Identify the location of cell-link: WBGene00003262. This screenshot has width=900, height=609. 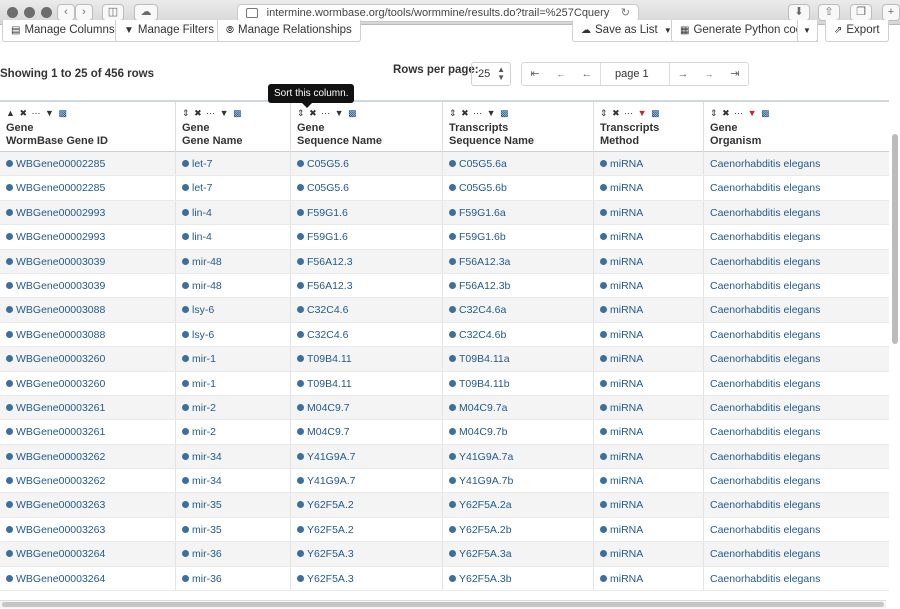
(60, 457).